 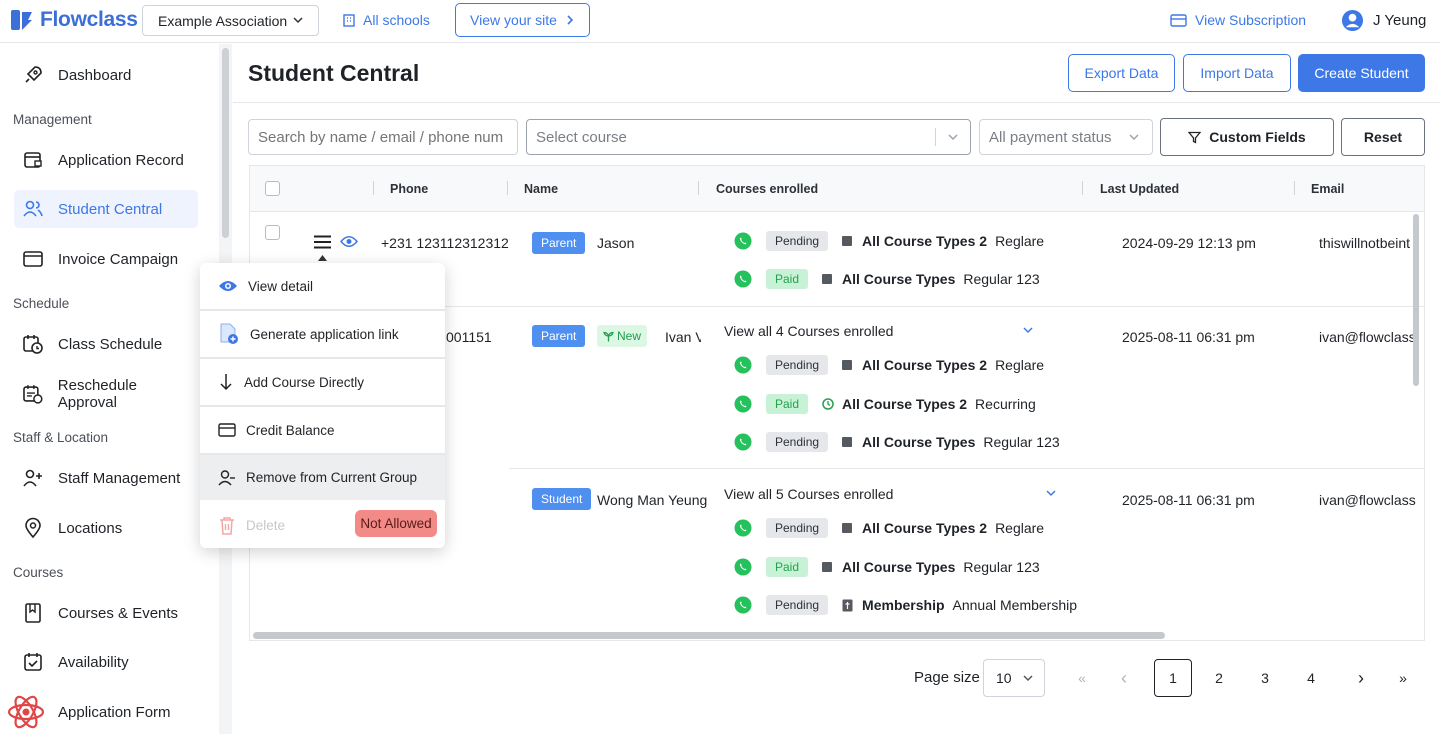 What do you see at coordinates (409, 189) in the screenshot?
I see `header-phone: Phone` at bounding box center [409, 189].